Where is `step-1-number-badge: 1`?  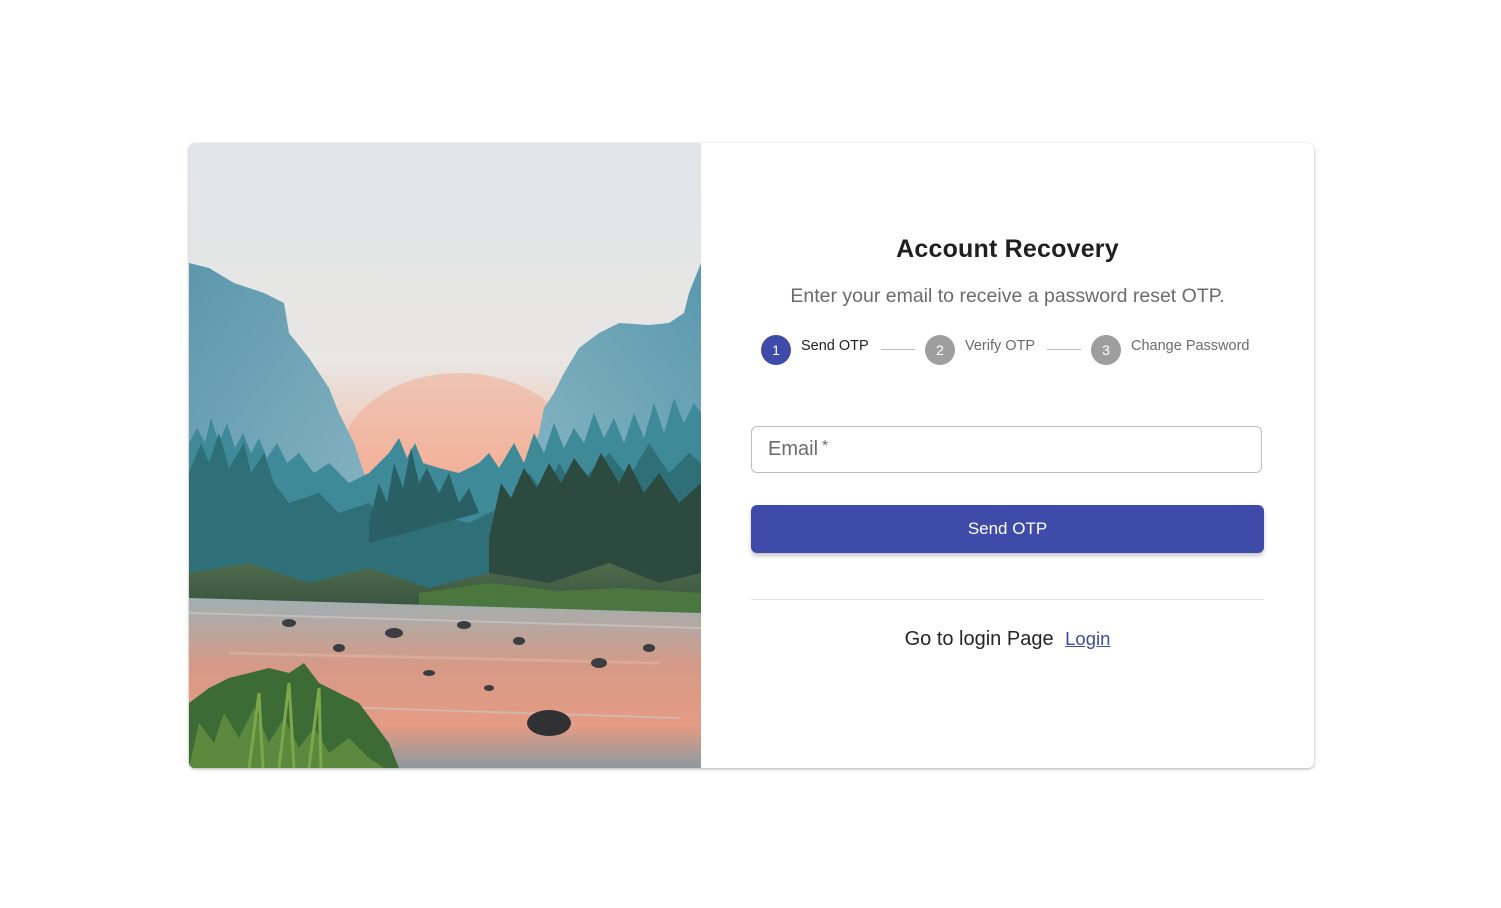 step-1-number-badge: 1 is located at coordinates (776, 350).